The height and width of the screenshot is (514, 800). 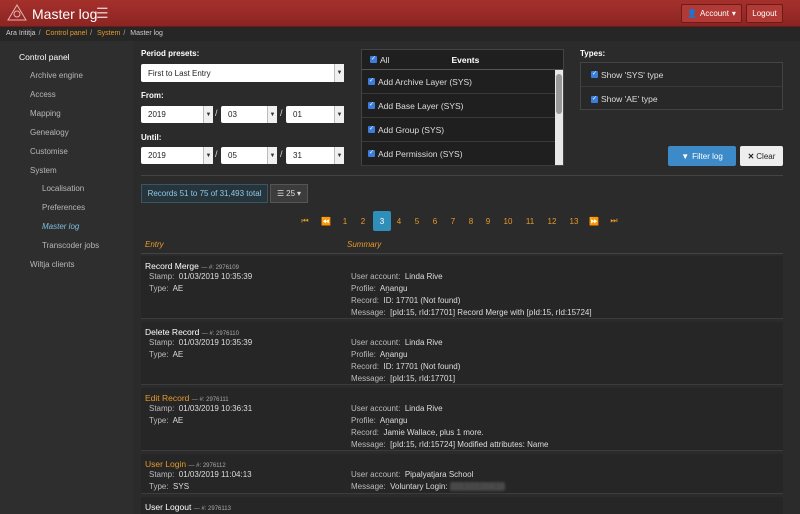 I want to click on entry-title: Edit Record — #: 2976111, so click(x=187, y=398).